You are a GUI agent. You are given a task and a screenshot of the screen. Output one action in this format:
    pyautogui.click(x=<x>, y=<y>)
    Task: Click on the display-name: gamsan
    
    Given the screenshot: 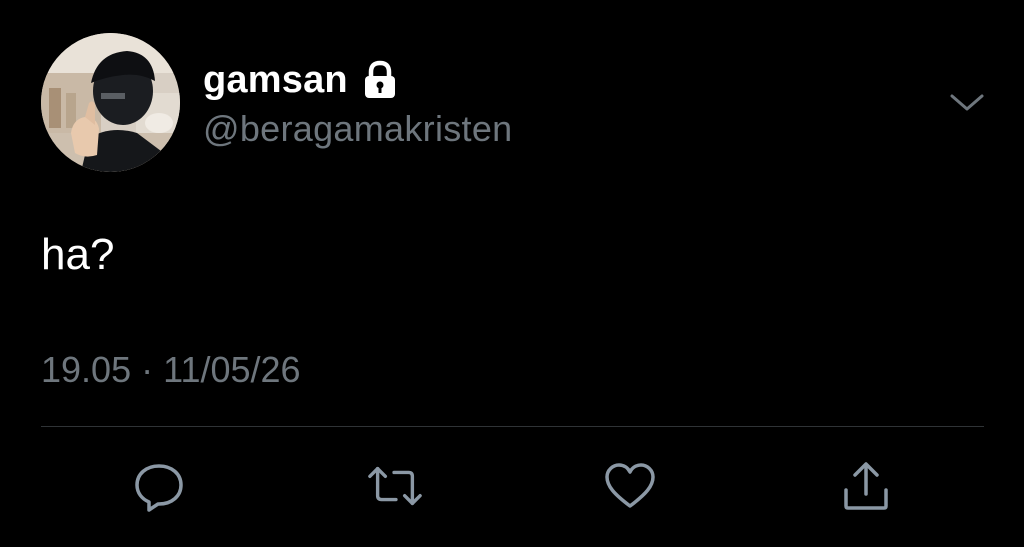 What is the action you would take?
    pyautogui.click(x=275, y=80)
    